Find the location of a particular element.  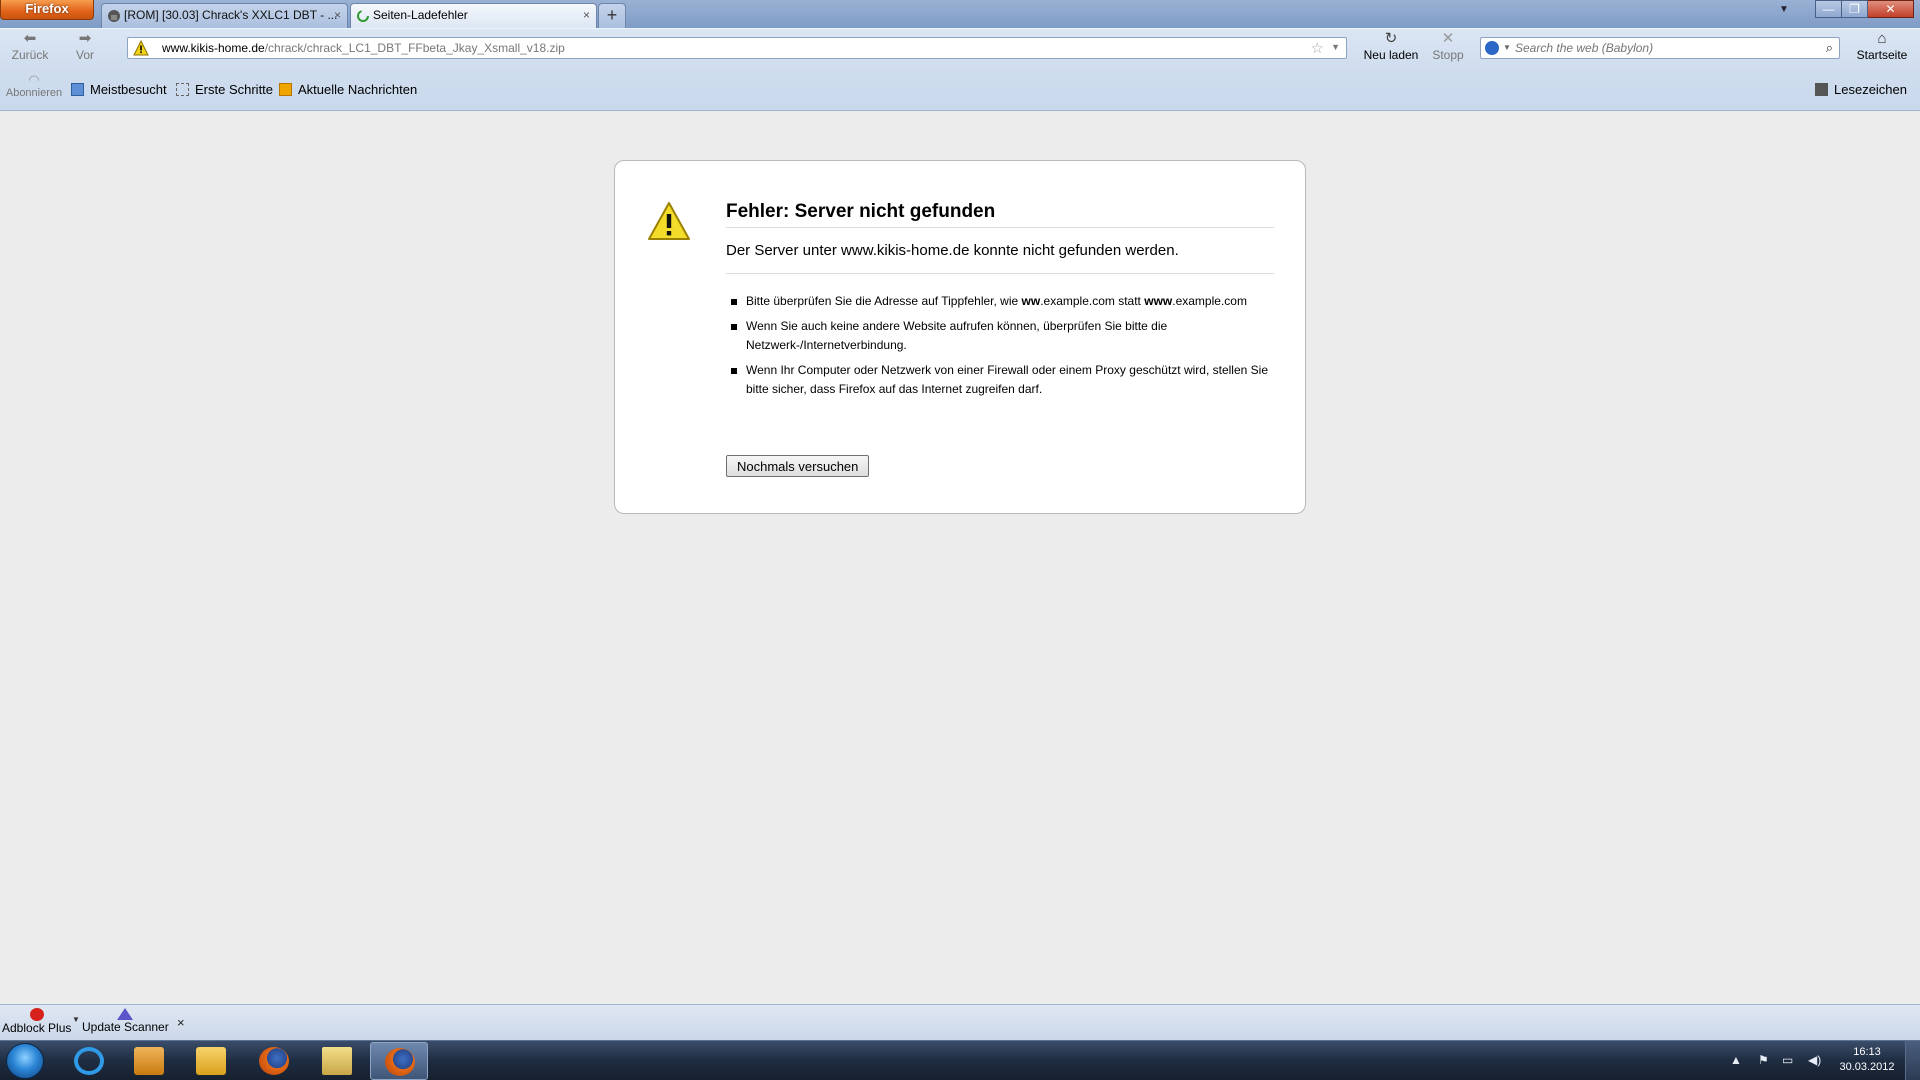

tab-rom-thread: [ROM] [30.03] Chrack's XXLC1 DBT - ... × is located at coordinates (224, 15).